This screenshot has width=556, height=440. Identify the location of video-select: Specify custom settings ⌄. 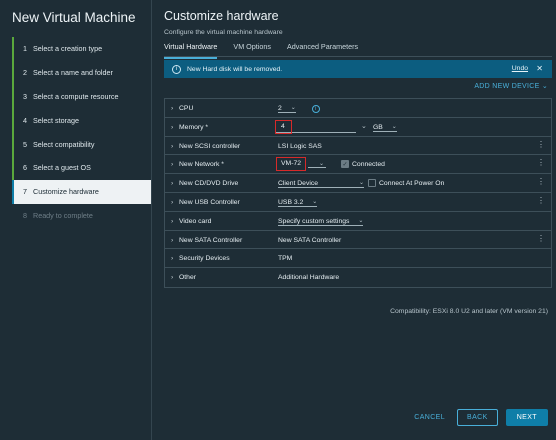
(321, 222).